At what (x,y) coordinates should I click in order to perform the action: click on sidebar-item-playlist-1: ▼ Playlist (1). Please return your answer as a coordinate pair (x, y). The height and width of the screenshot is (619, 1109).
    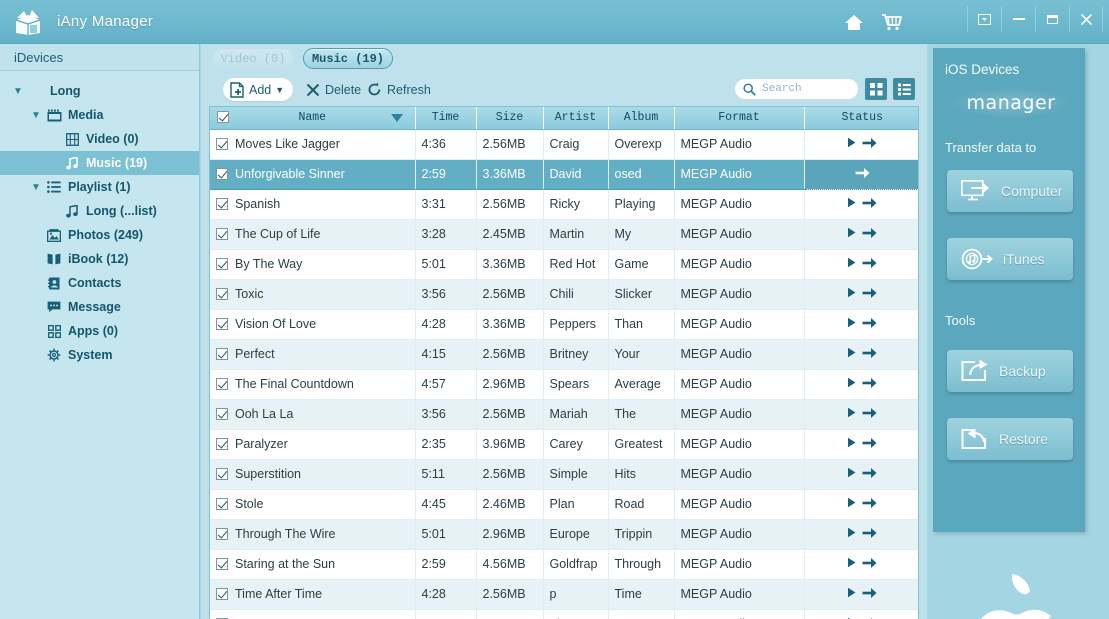
    Looking at the image, I should click on (99, 187).